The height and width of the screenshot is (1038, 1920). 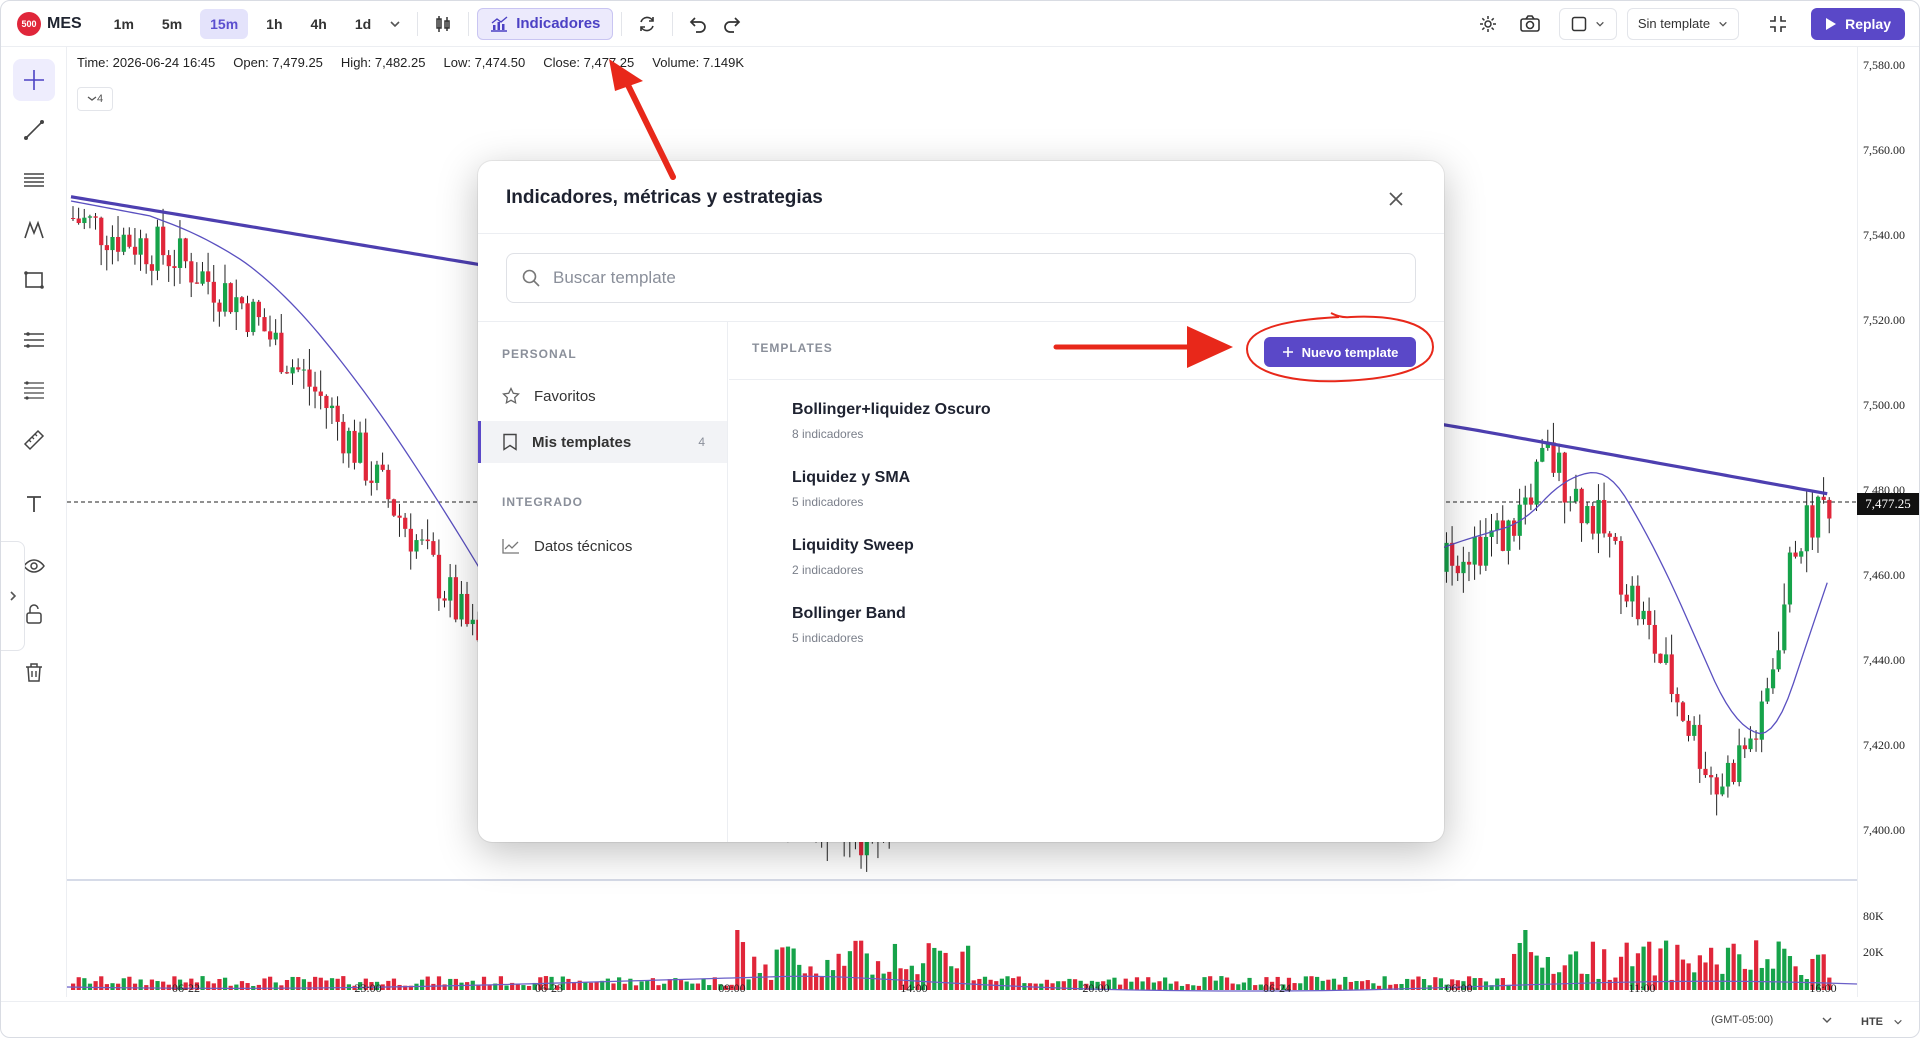 I want to click on indicators-button: Indicadores, so click(x=545, y=23).